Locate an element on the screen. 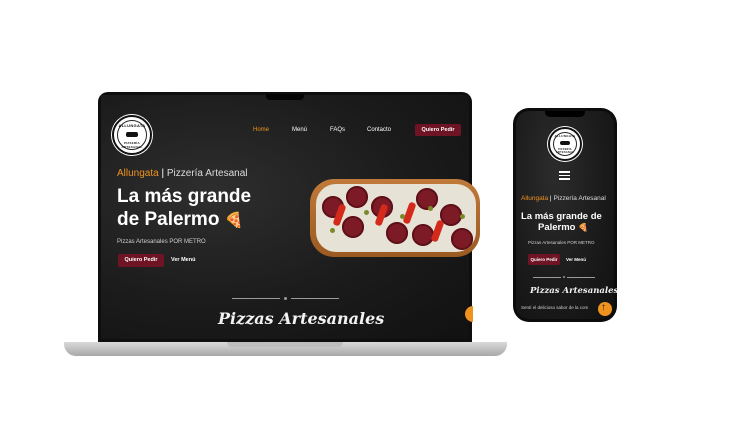 This screenshot has height=429, width=747. desktop-logo: ALLUNGATA PIZZERÍA ARTESANAL is located at coordinates (132, 135).